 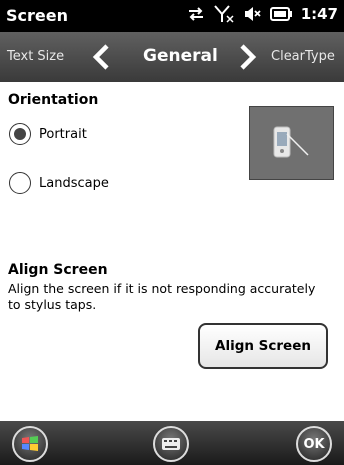 I want to click on radio-selected-dot, so click(x=20, y=134).